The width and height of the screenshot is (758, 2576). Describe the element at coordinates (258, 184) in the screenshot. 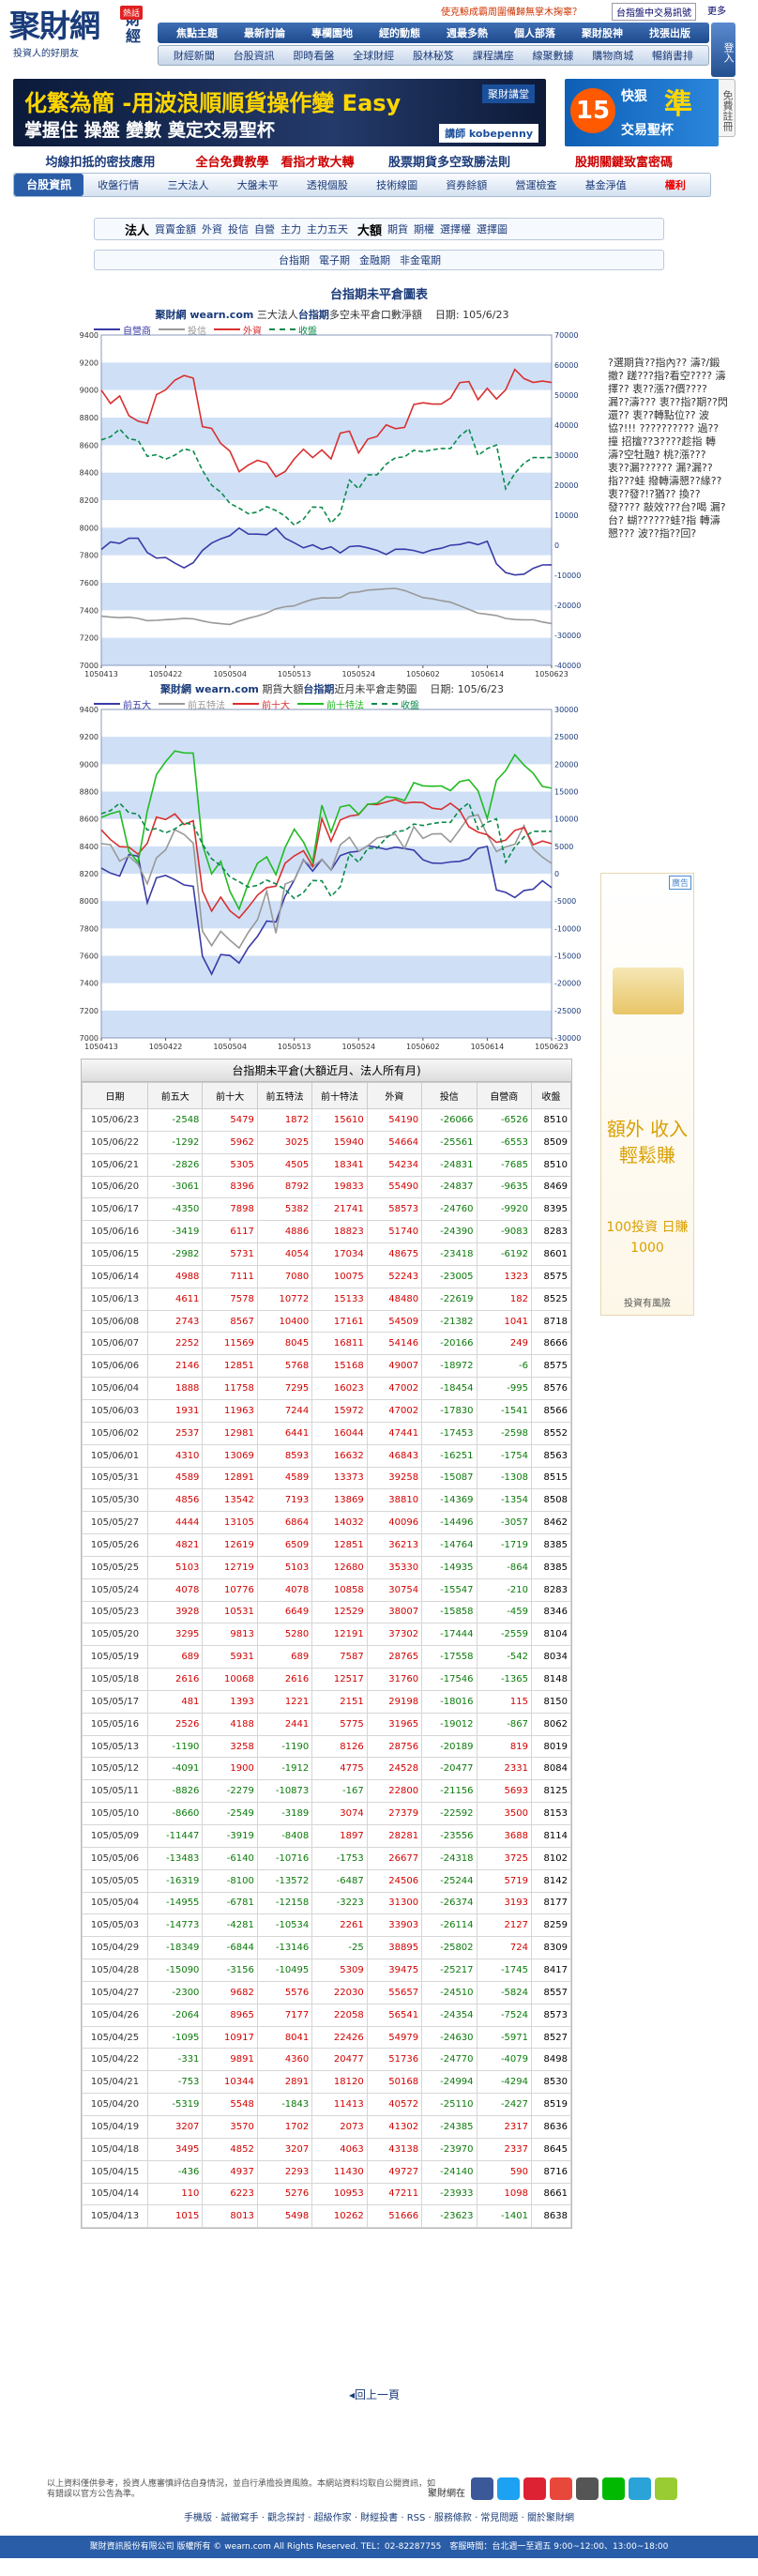

I see `subnav-item: 大盤未平` at that location.